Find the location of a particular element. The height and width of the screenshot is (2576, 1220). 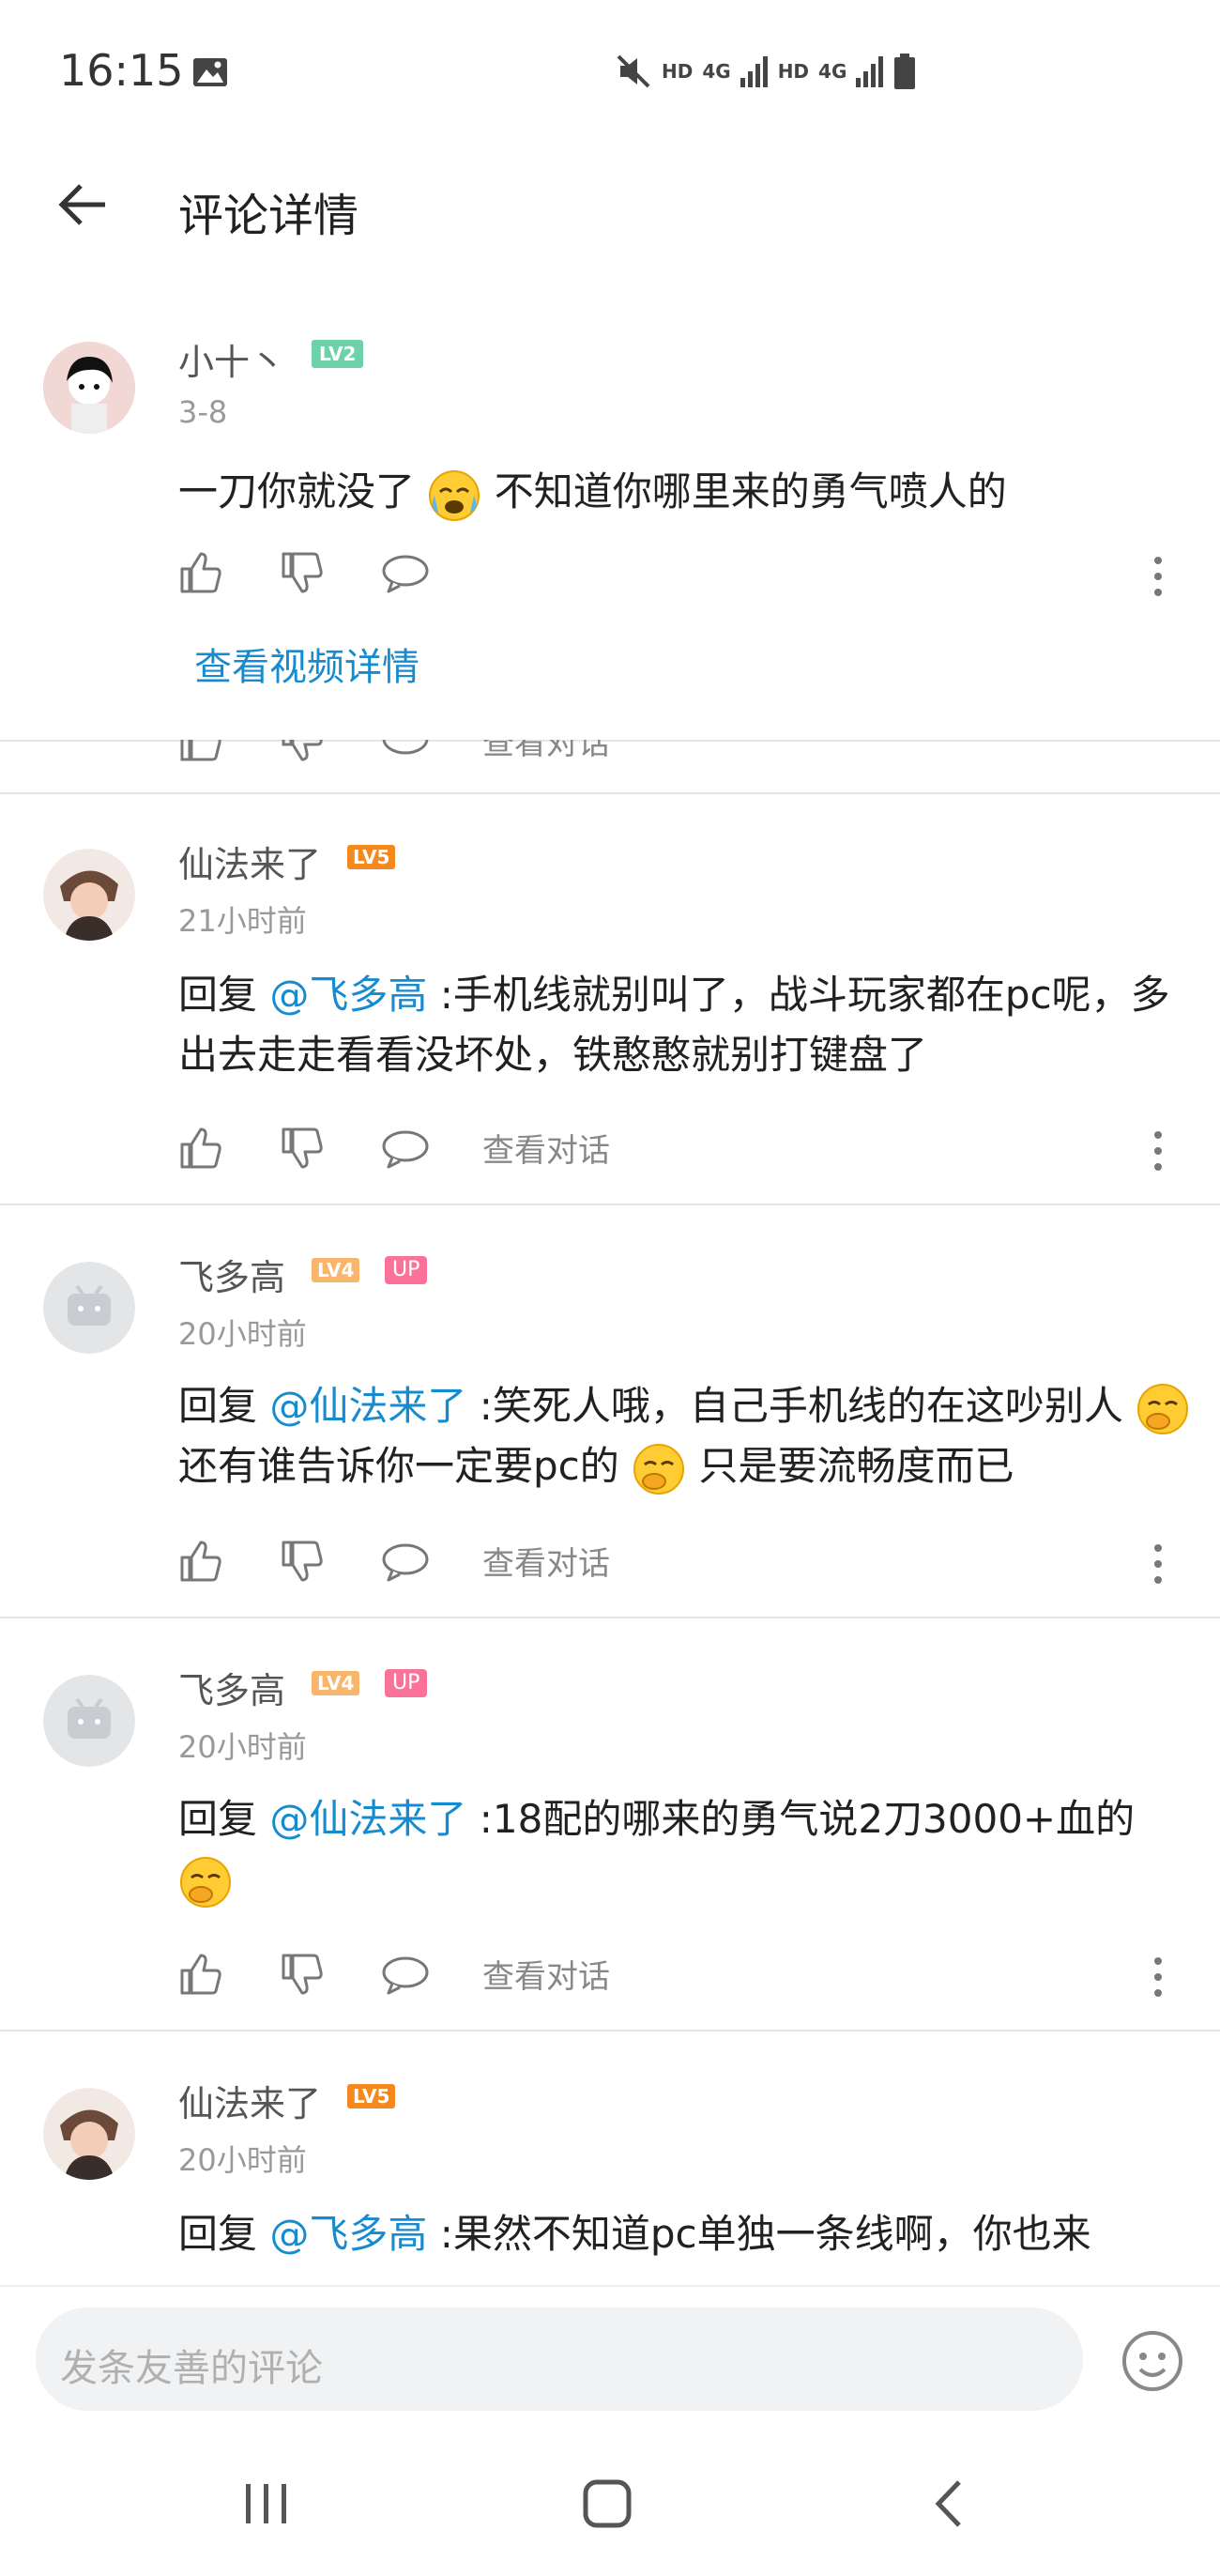

mute-icon is located at coordinates (634, 71).